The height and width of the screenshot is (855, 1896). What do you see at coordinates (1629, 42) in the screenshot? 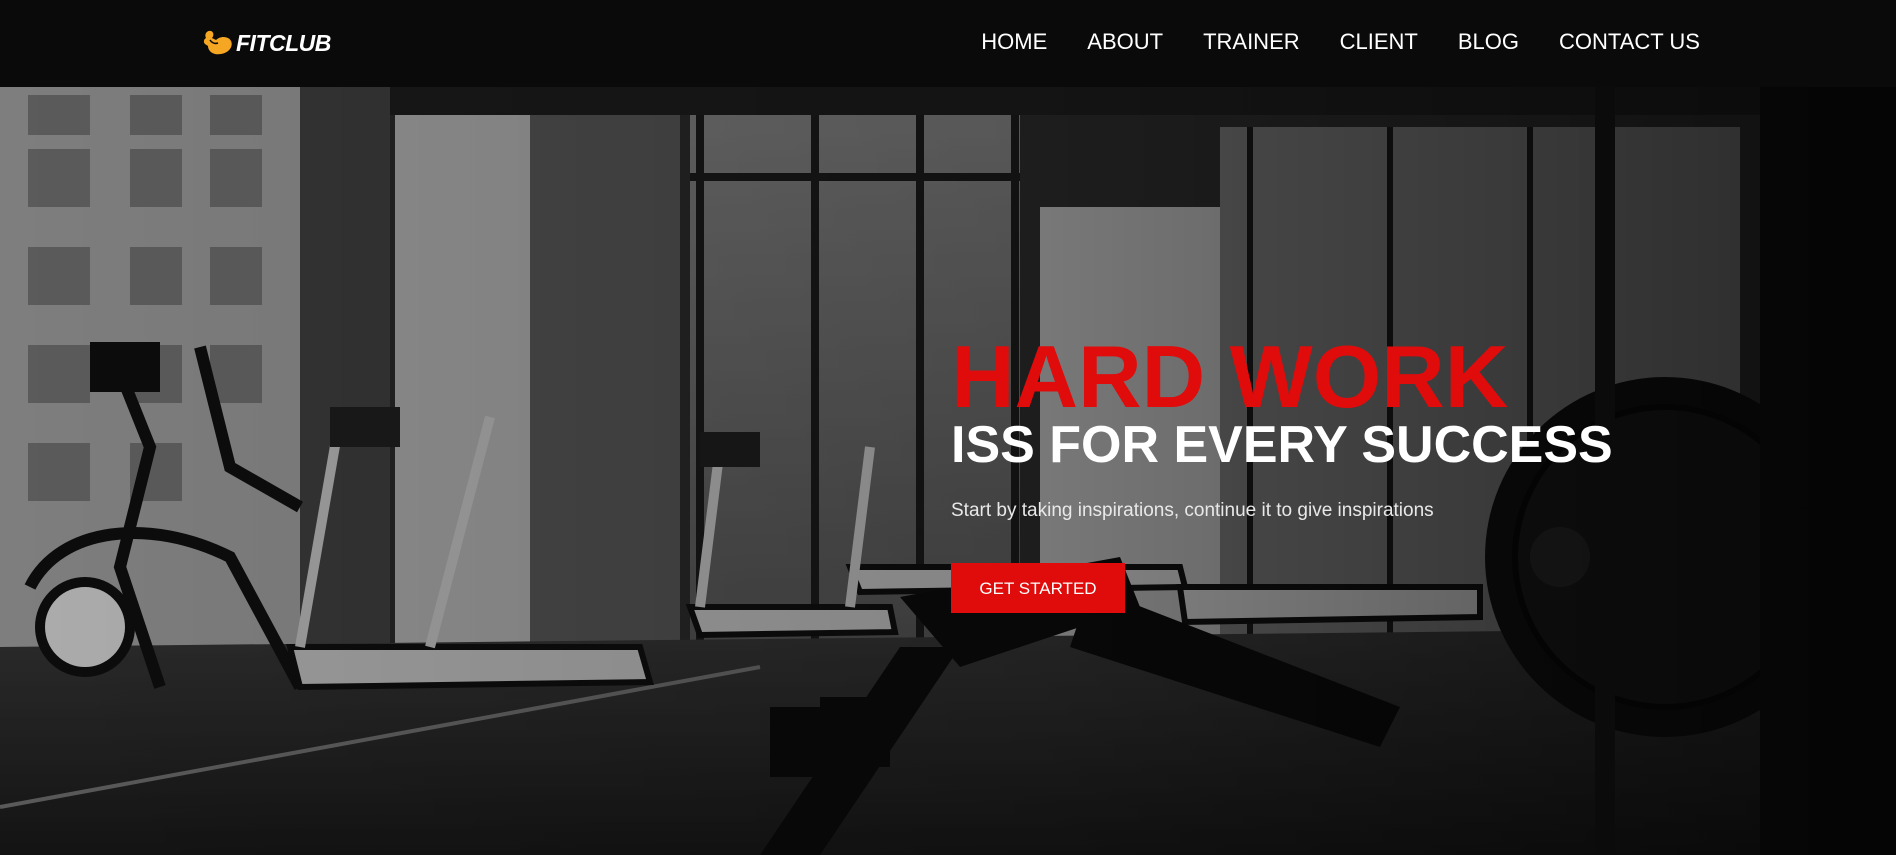
I see `nav-contact-us: CONTACT US` at bounding box center [1629, 42].